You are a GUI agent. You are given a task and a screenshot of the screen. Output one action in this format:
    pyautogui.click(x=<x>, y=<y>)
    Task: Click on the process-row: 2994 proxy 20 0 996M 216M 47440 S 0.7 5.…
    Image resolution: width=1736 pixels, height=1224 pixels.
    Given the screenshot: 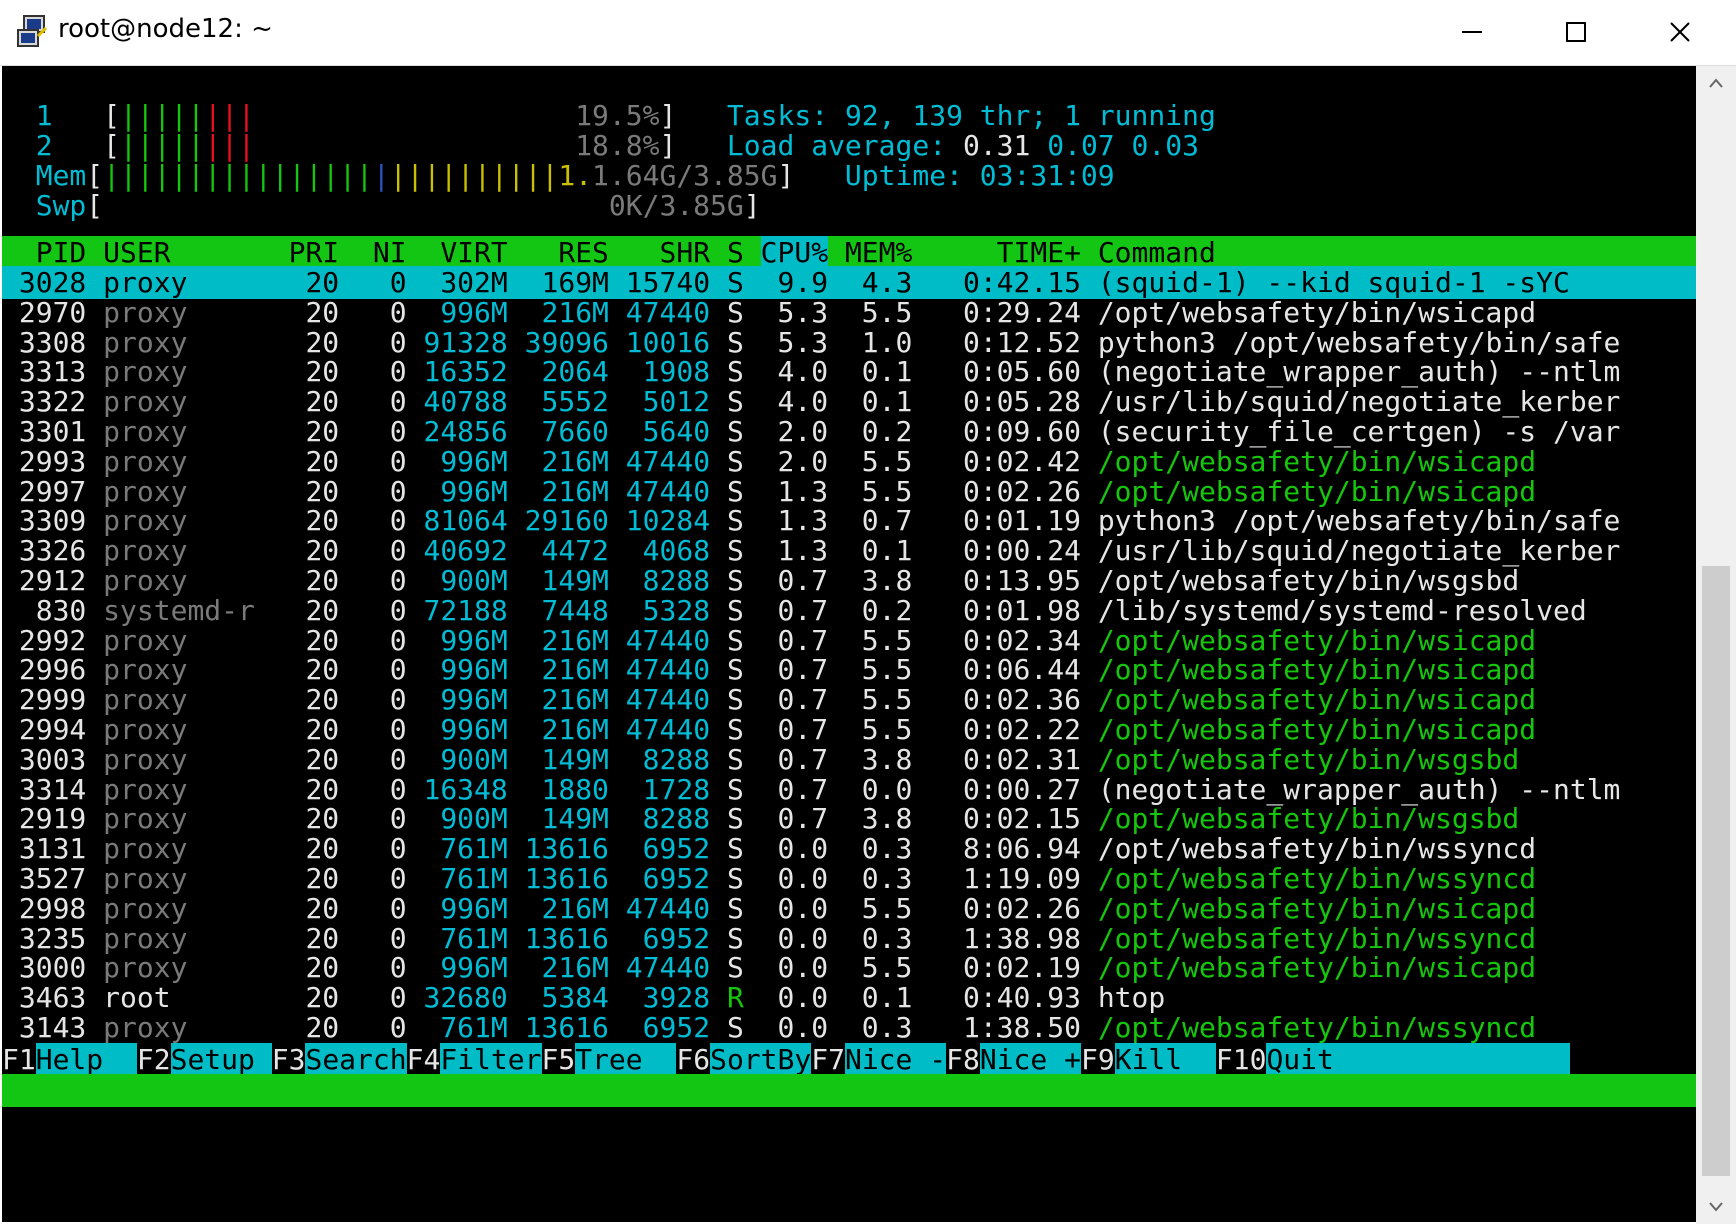 What is the action you would take?
    pyautogui.click(x=849, y=729)
    